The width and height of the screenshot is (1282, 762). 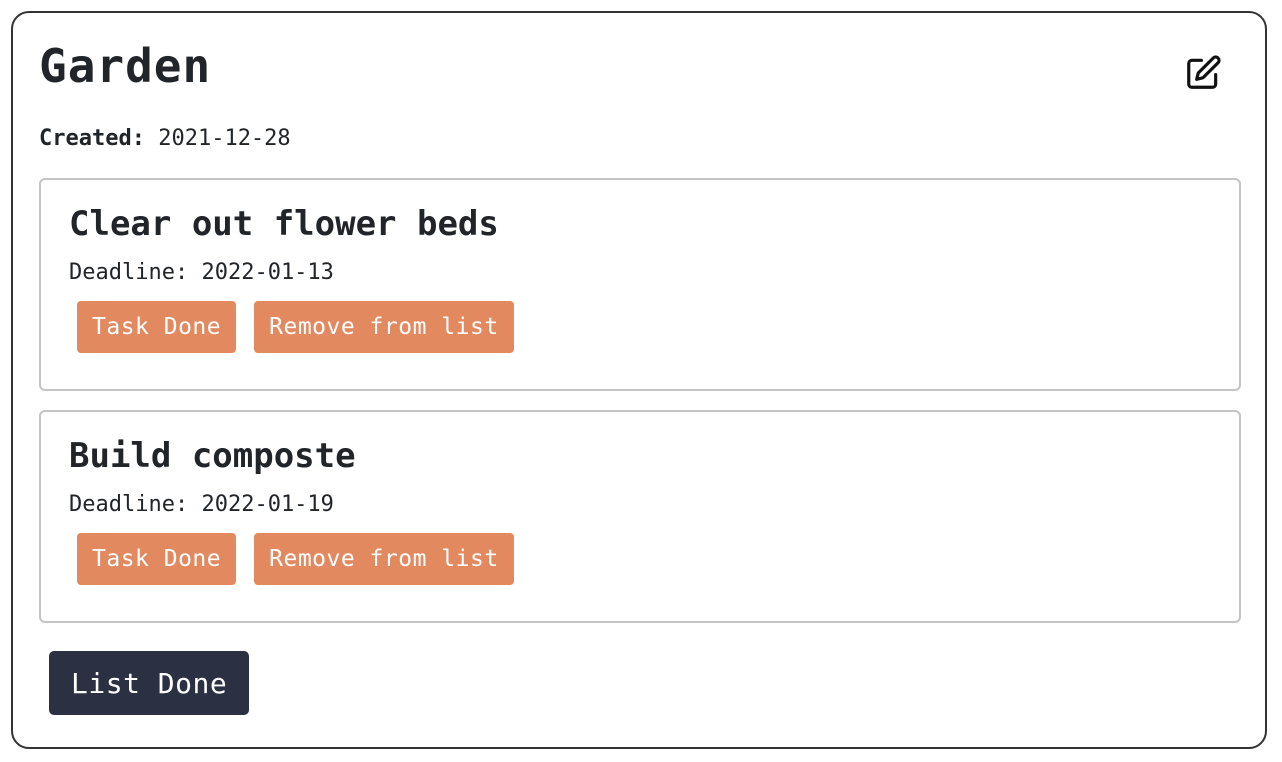 I want to click on task-deadline: Deadline: 2022-01-19, so click(x=201, y=505).